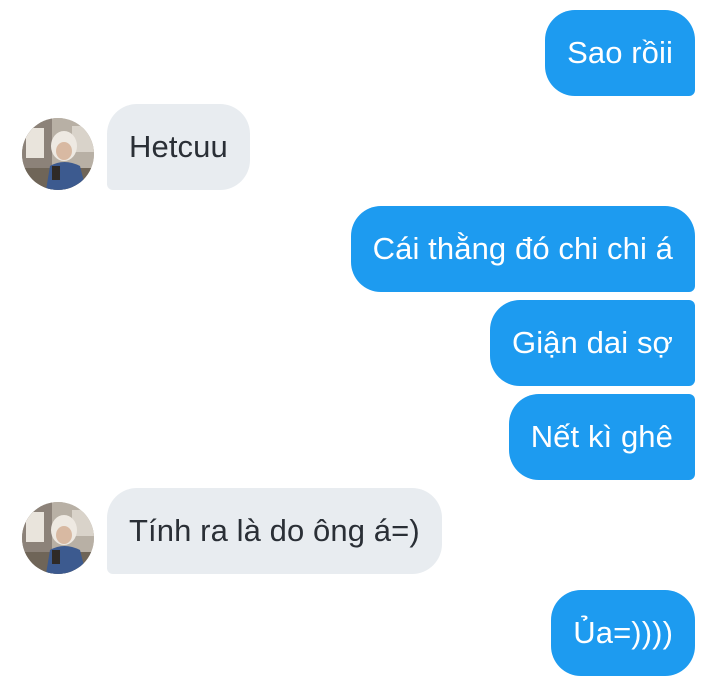 The height and width of the screenshot is (683, 719). I want to click on message-bubble-outgoing: Nết kì ghê, so click(601, 437).